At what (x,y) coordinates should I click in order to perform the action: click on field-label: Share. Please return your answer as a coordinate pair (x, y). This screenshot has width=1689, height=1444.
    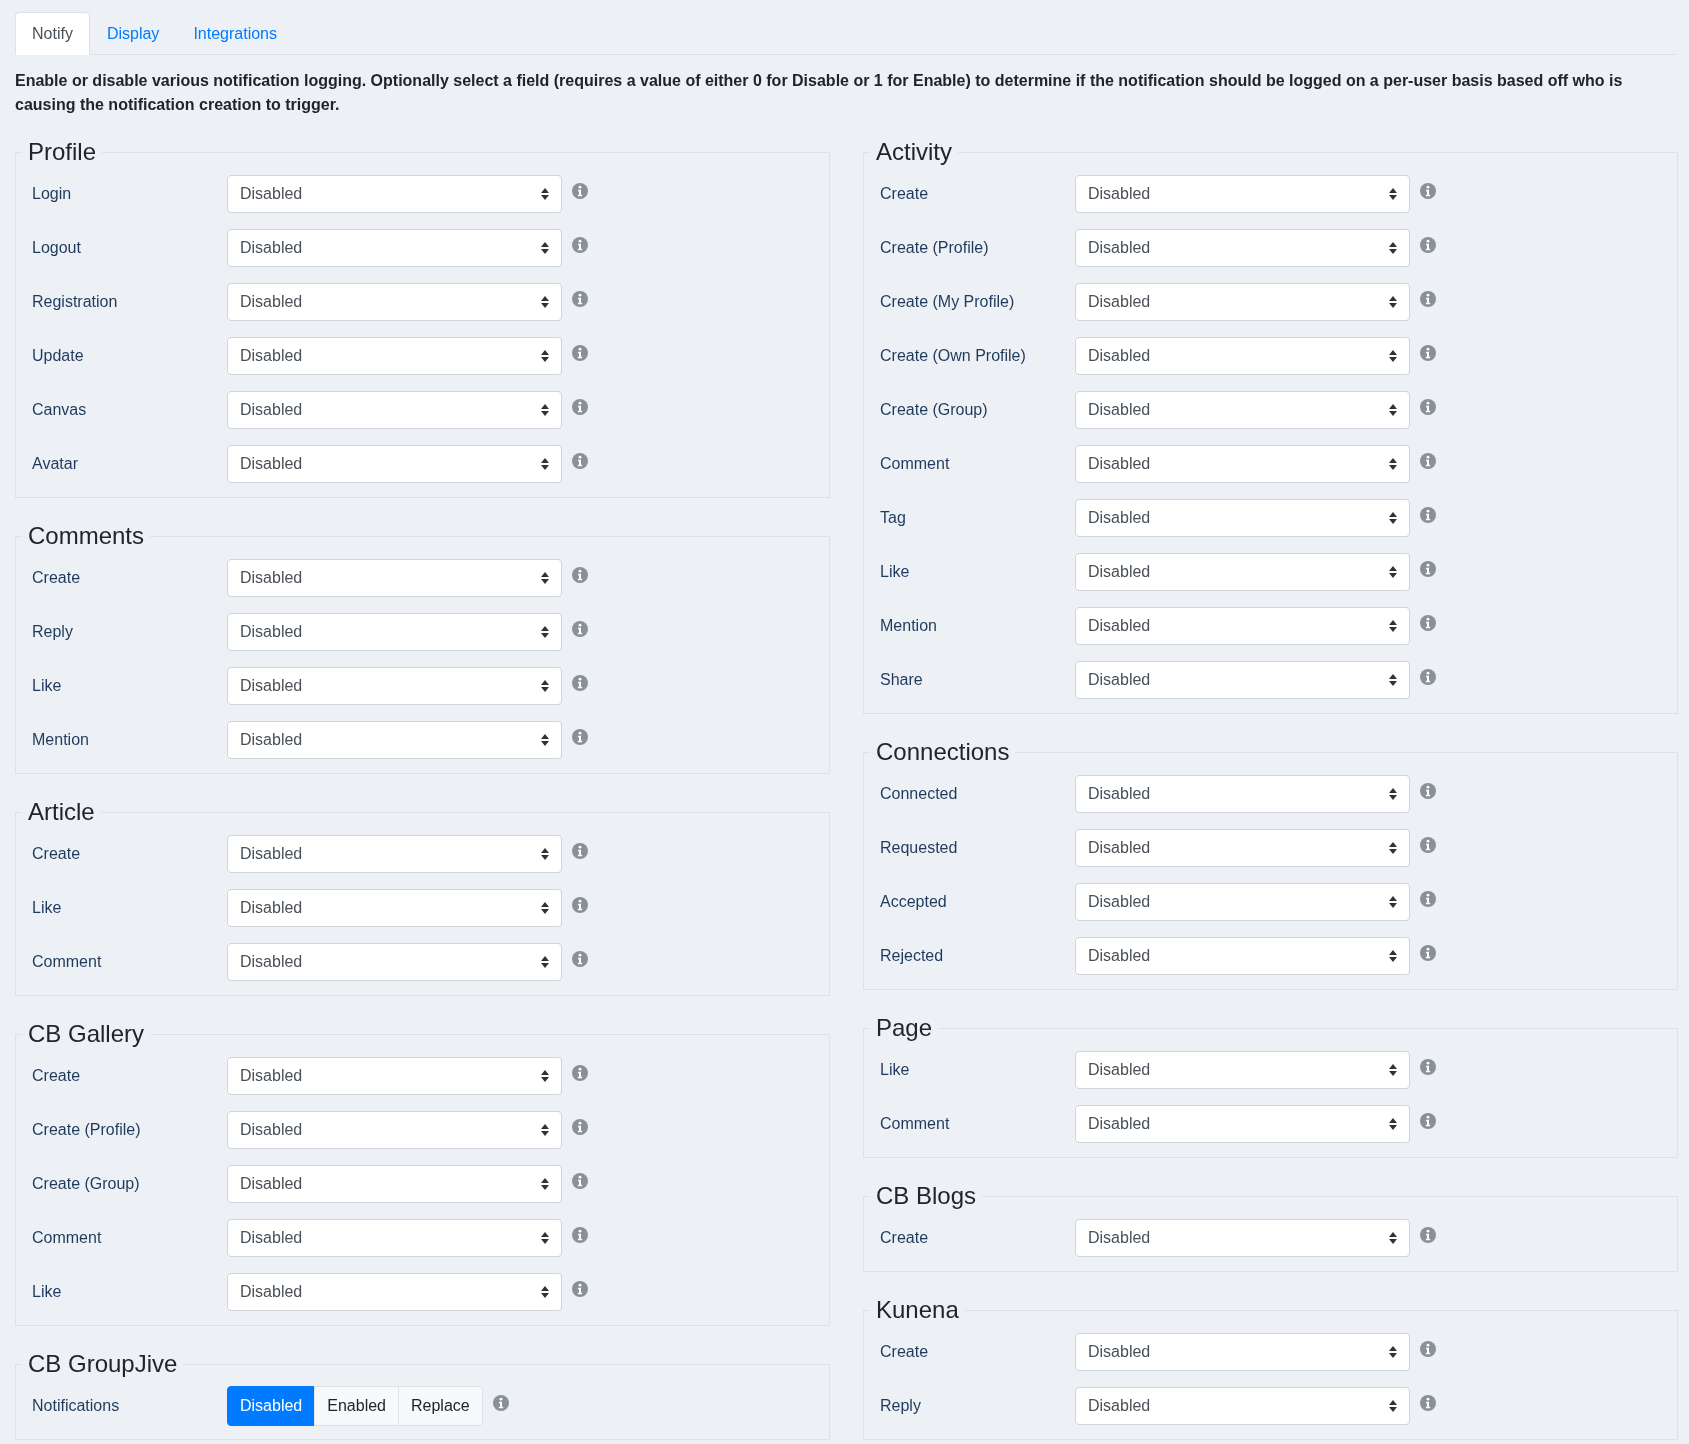
    Looking at the image, I should click on (902, 680).